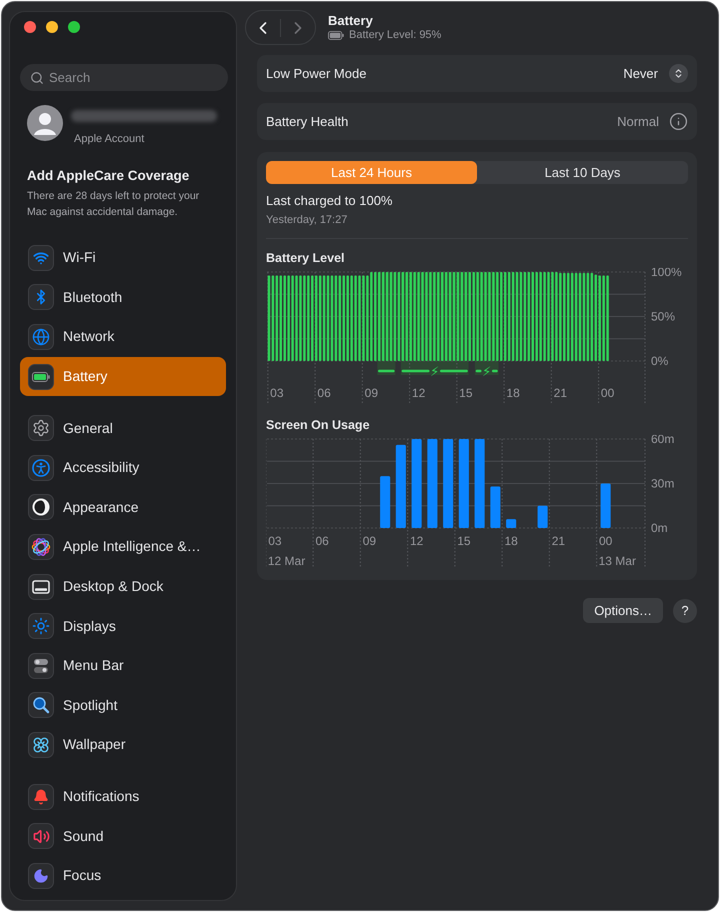  Describe the element at coordinates (659, 361) in the screenshot. I see `axis-label: 0%` at that location.